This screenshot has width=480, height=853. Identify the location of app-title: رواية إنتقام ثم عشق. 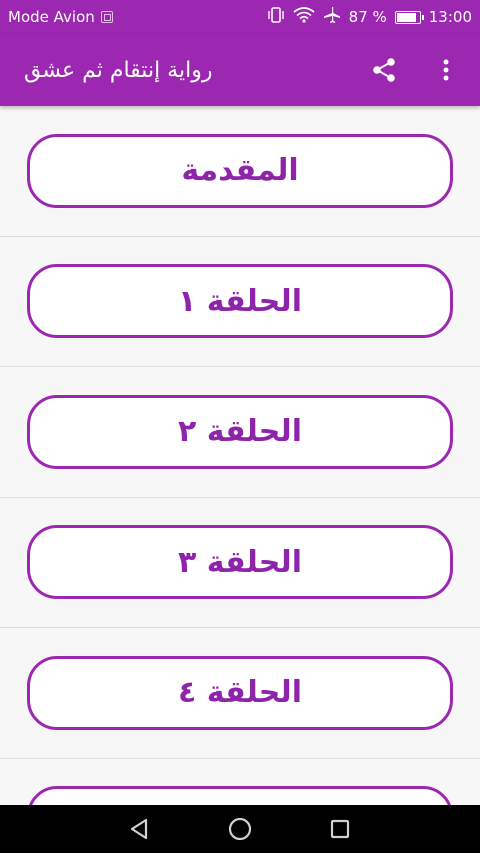
(118, 70).